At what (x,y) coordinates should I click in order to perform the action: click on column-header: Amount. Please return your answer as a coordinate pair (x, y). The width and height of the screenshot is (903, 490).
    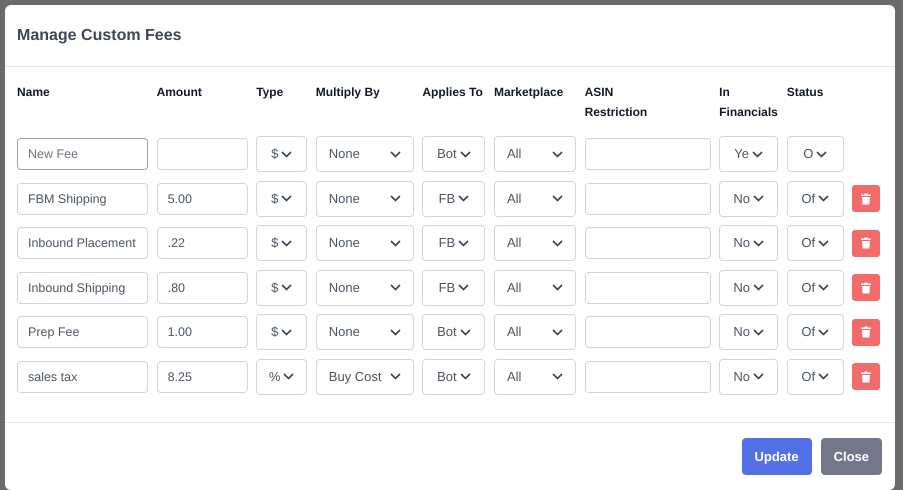
    Looking at the image, I should click on (179, 92).